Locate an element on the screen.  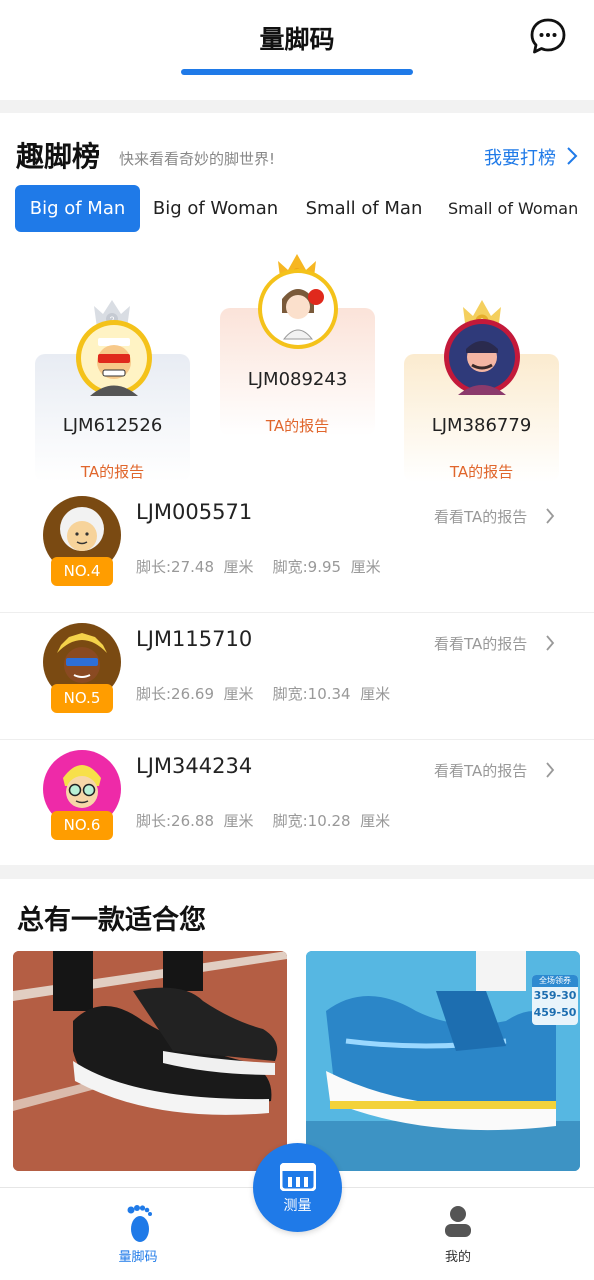
product-card-blue-shoe: 全场领券 359-30 459-50 is located at coordinates (443, 1061).